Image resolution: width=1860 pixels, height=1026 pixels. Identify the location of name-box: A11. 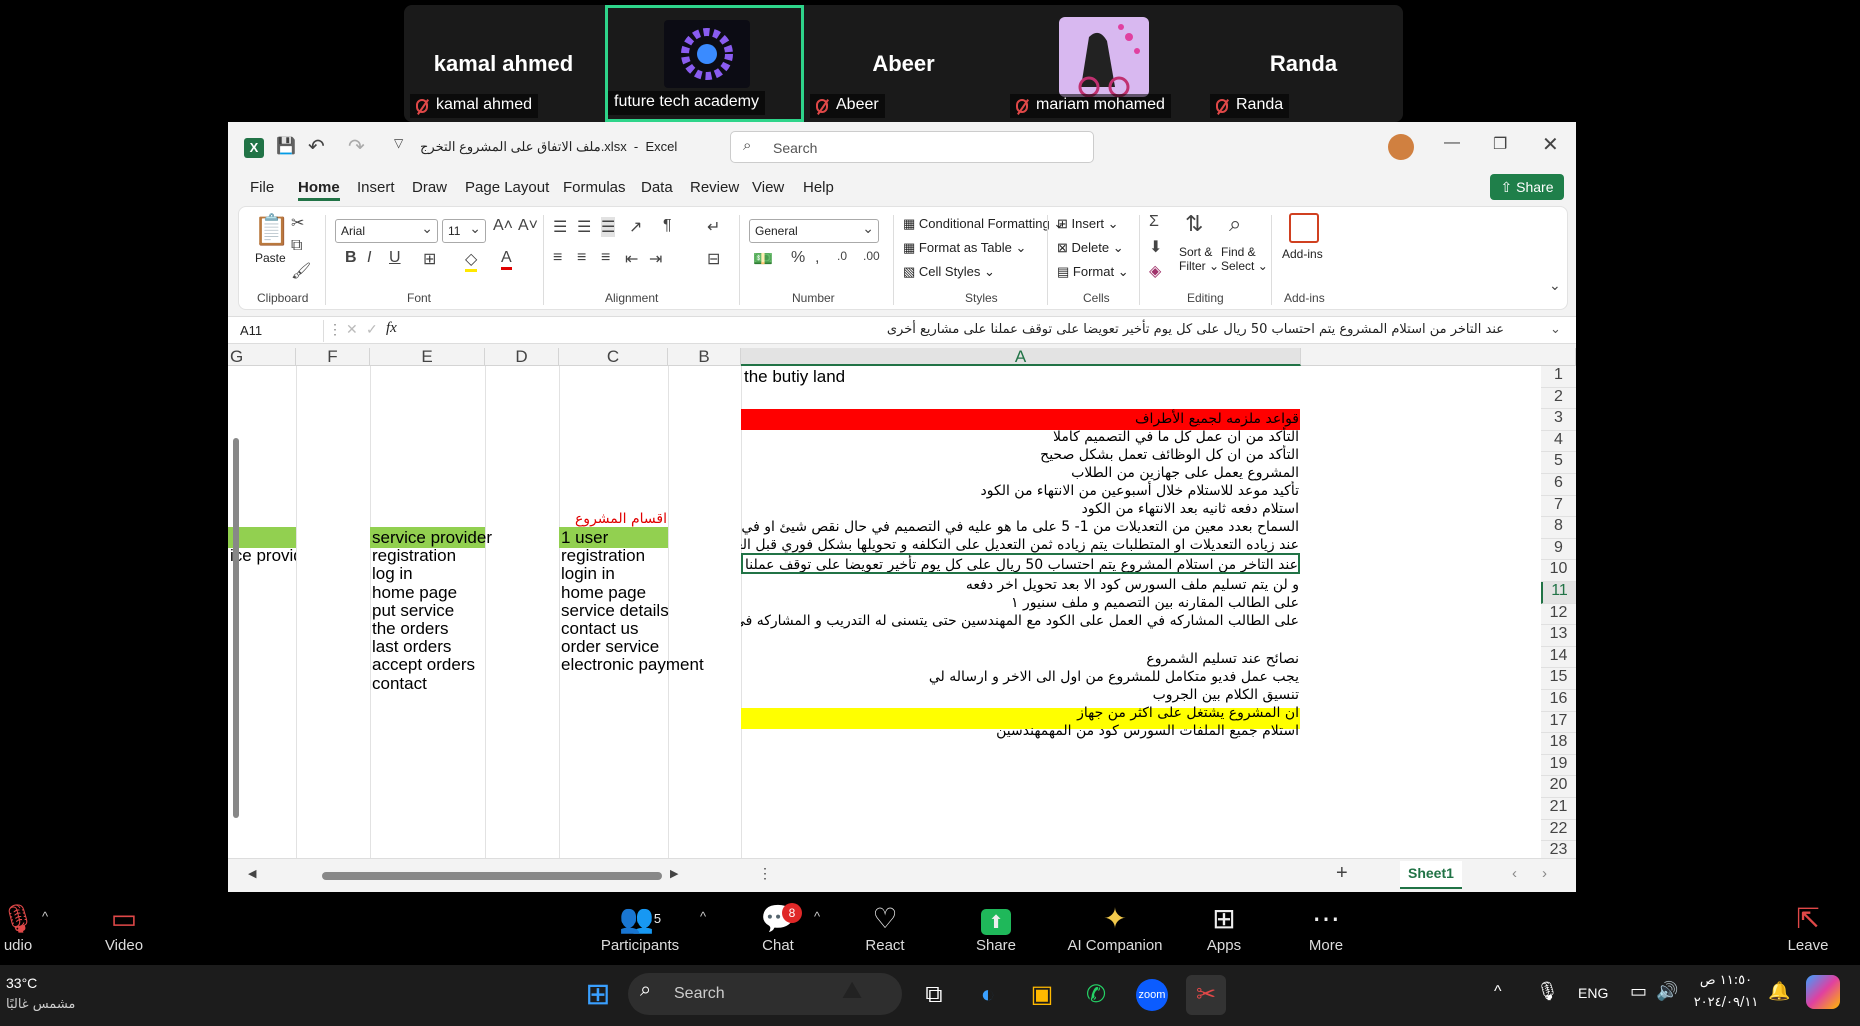
(280, 331).